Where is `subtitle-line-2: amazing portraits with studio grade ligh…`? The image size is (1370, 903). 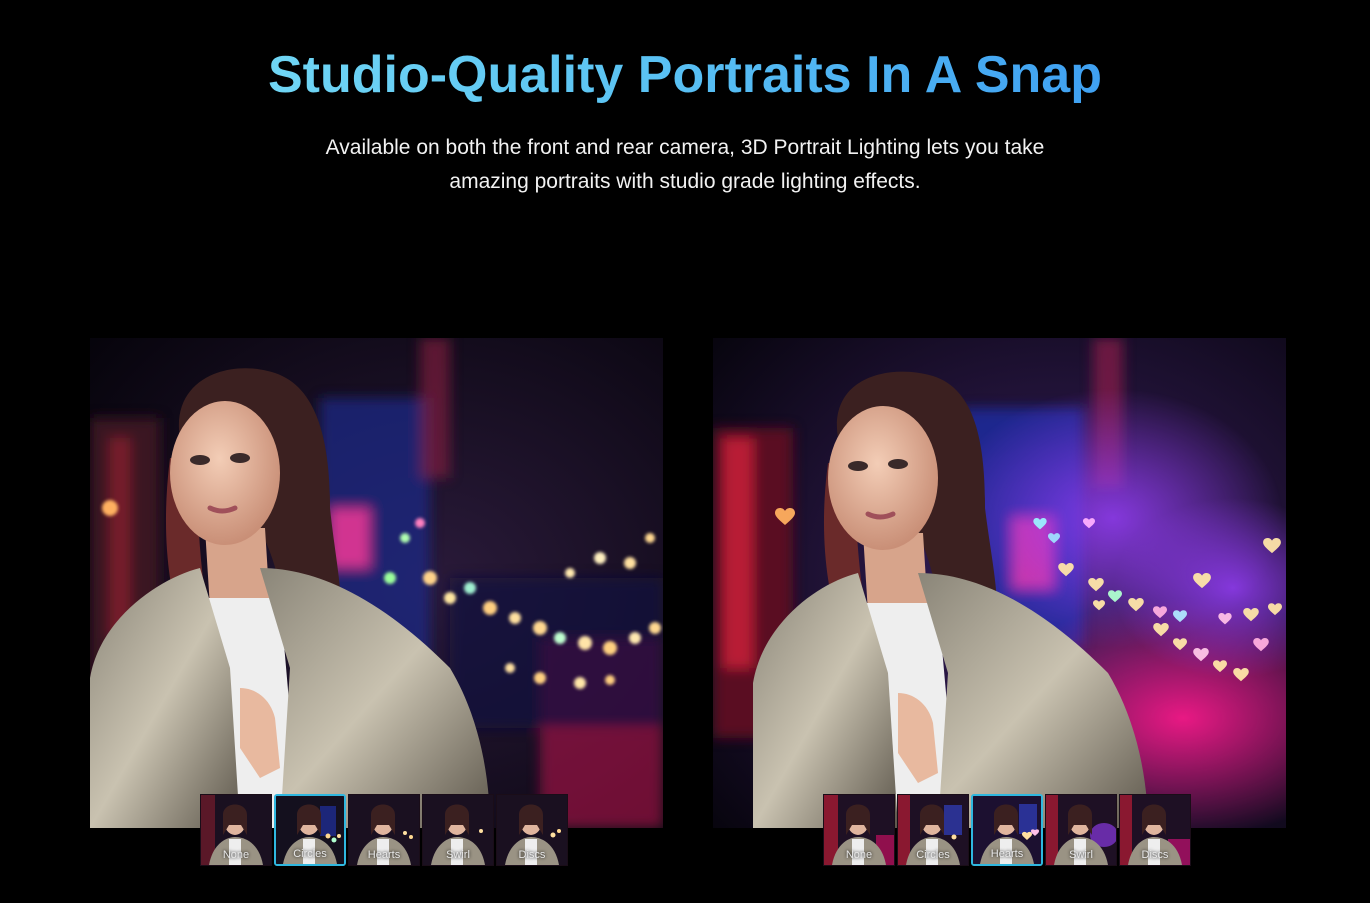 subtitle-line-2: amazing portraits with studio grade ligh… is located at coordinates (685, 181).